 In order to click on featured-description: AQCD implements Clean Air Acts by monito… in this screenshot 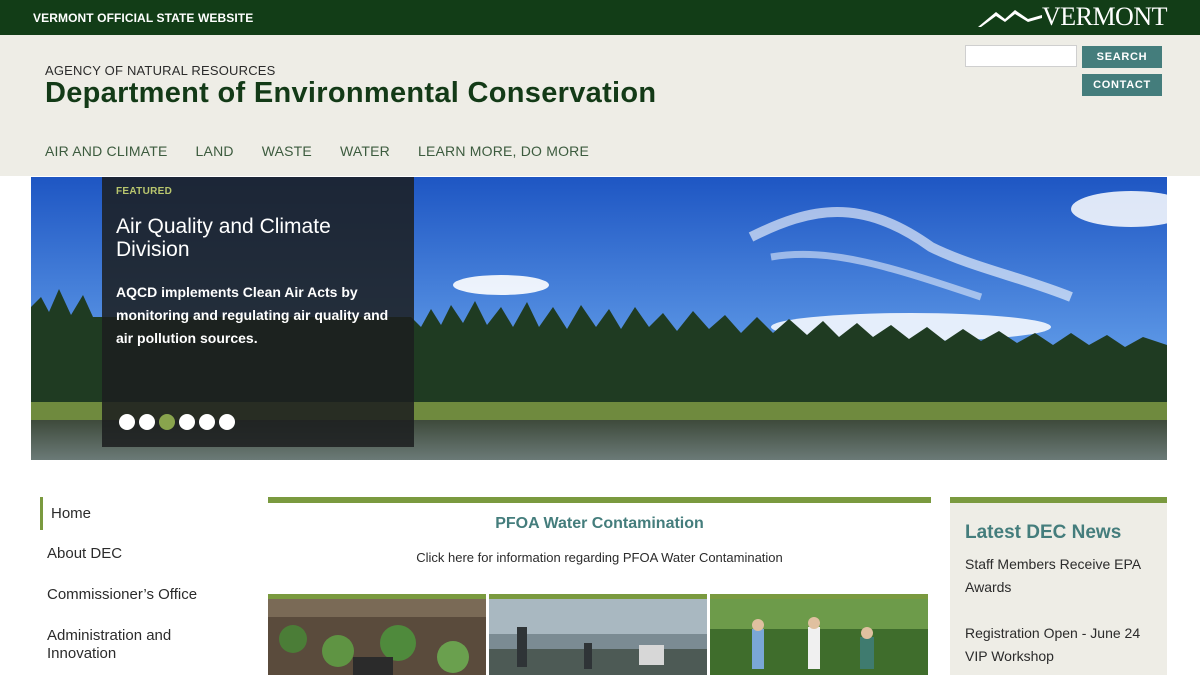, I will do `click(252, 315)`.